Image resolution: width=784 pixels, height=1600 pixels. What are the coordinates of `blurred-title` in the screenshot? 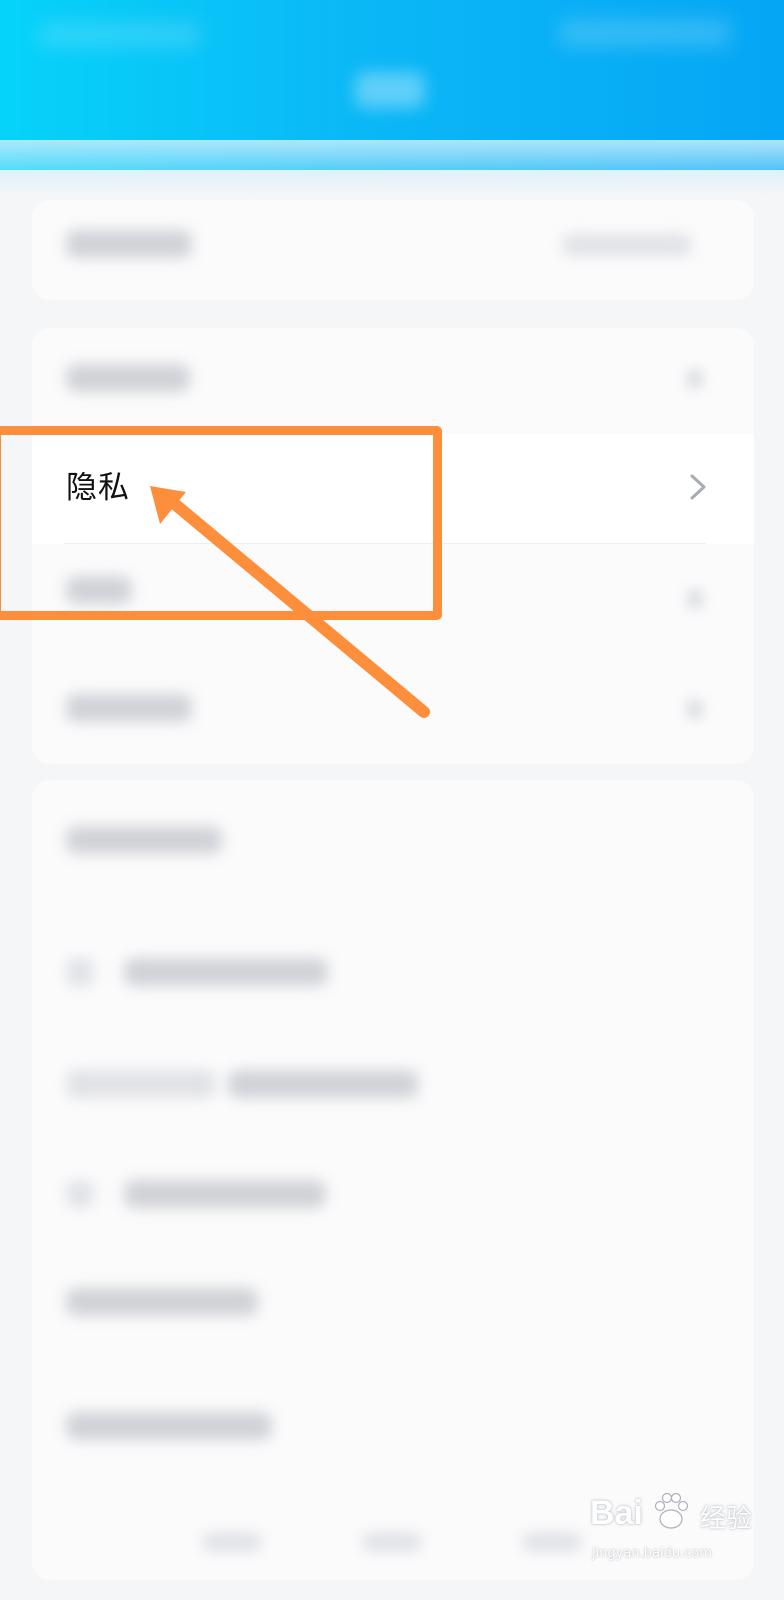 It's located at (390, 90).